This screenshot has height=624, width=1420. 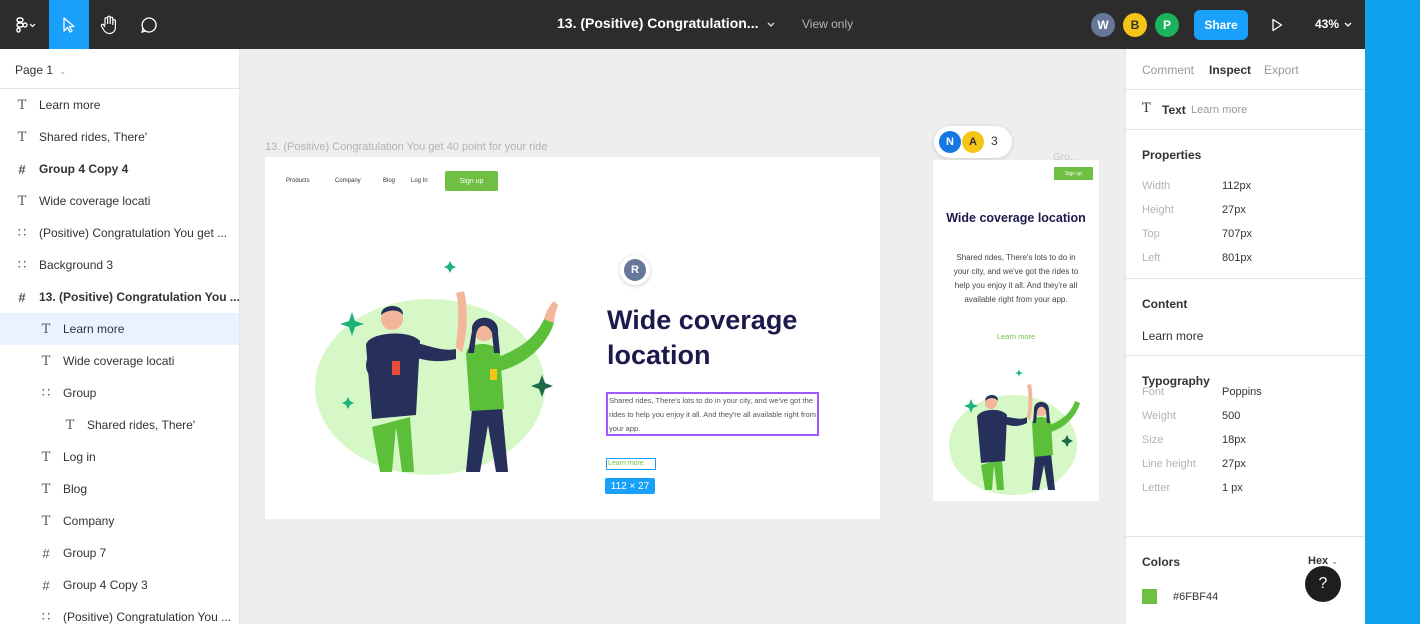 What do you see at coordinates (1231, 416) in the screenshot?
I see `property-value: 500` at bounding box center [1231, 416].